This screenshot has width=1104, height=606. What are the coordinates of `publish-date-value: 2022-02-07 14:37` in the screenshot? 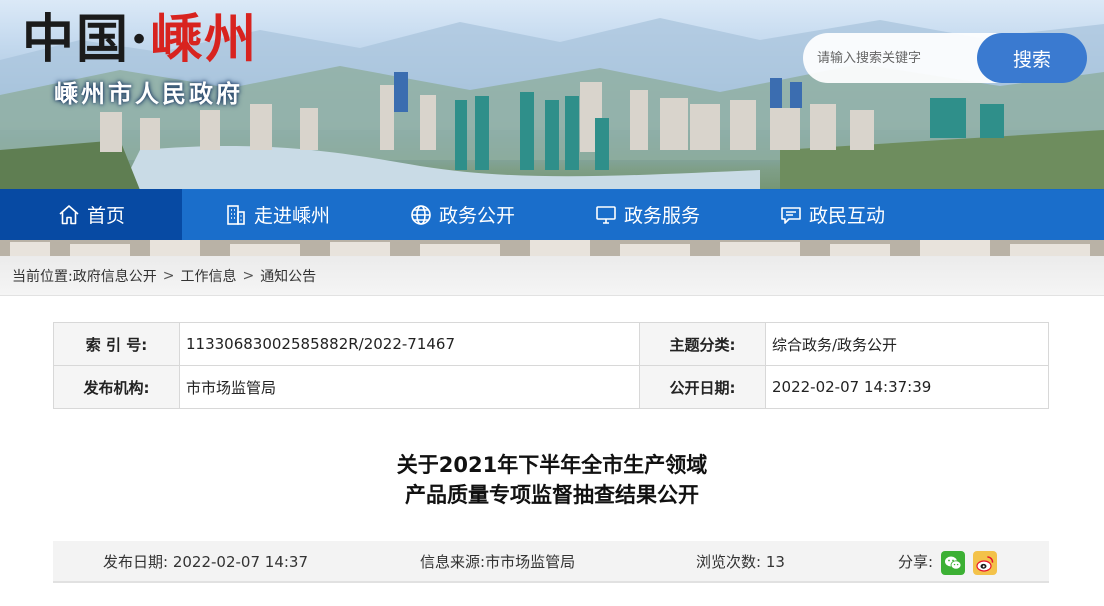 It's located at (240, 562).